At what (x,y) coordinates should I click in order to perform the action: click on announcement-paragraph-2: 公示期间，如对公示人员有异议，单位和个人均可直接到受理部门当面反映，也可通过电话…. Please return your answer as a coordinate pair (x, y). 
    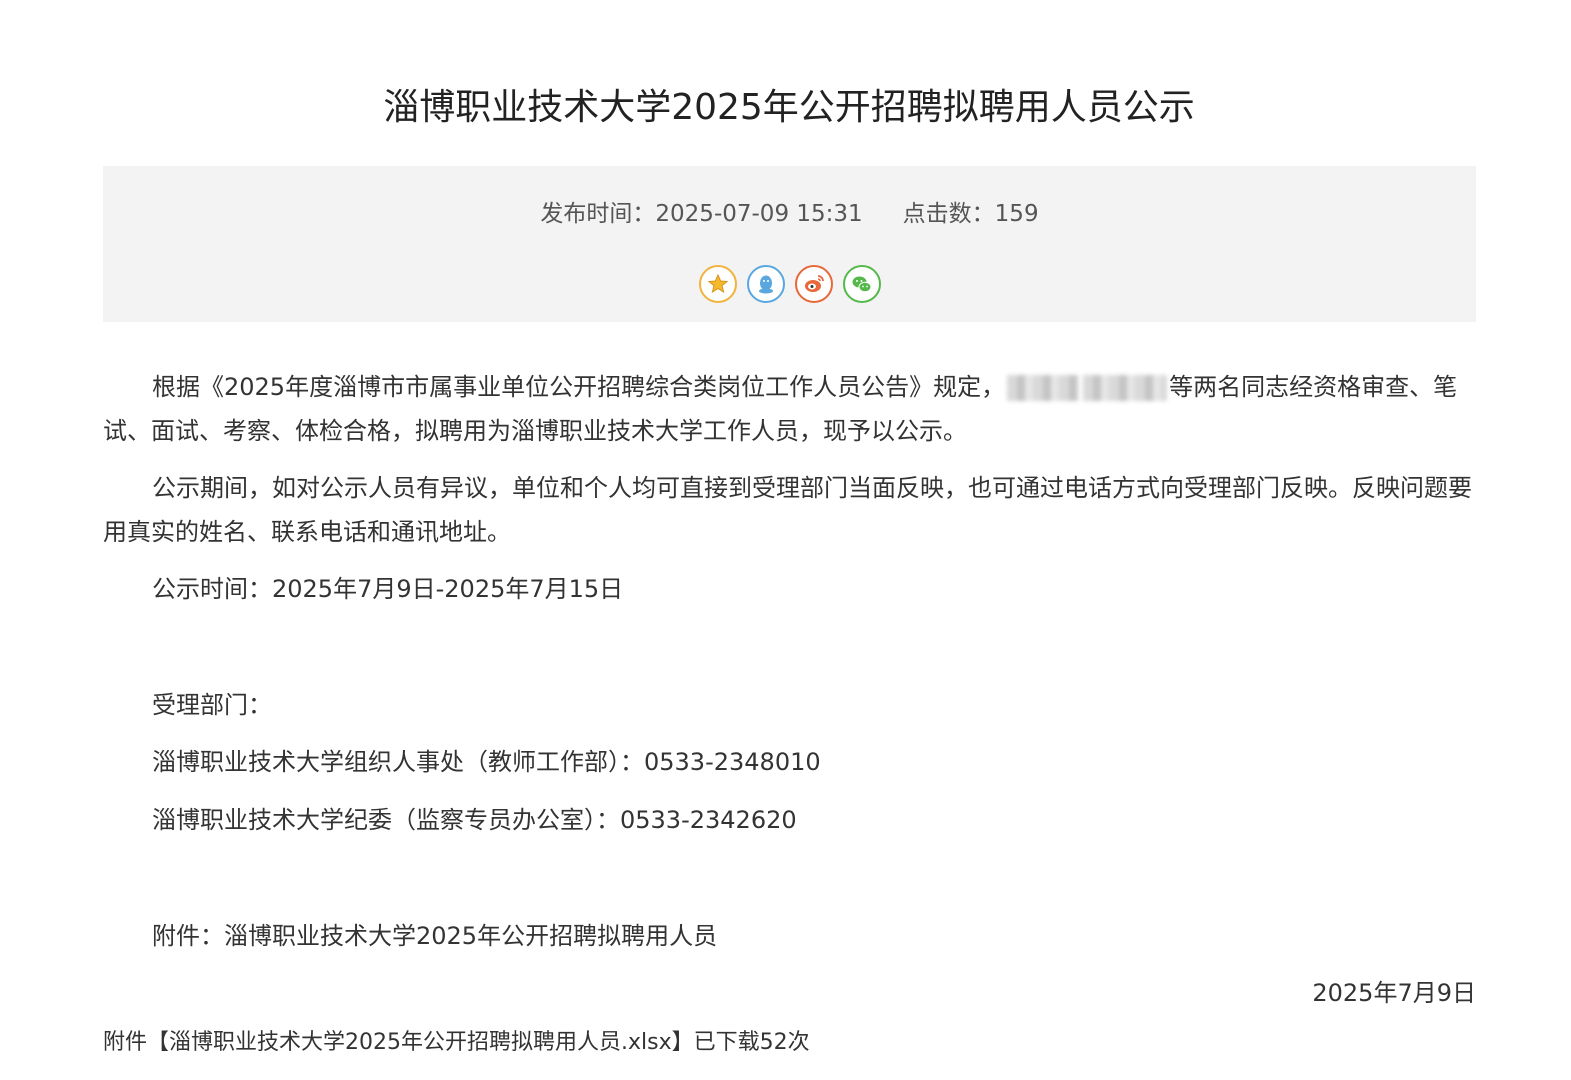
    Looking at the image, I should click on (787, 510).